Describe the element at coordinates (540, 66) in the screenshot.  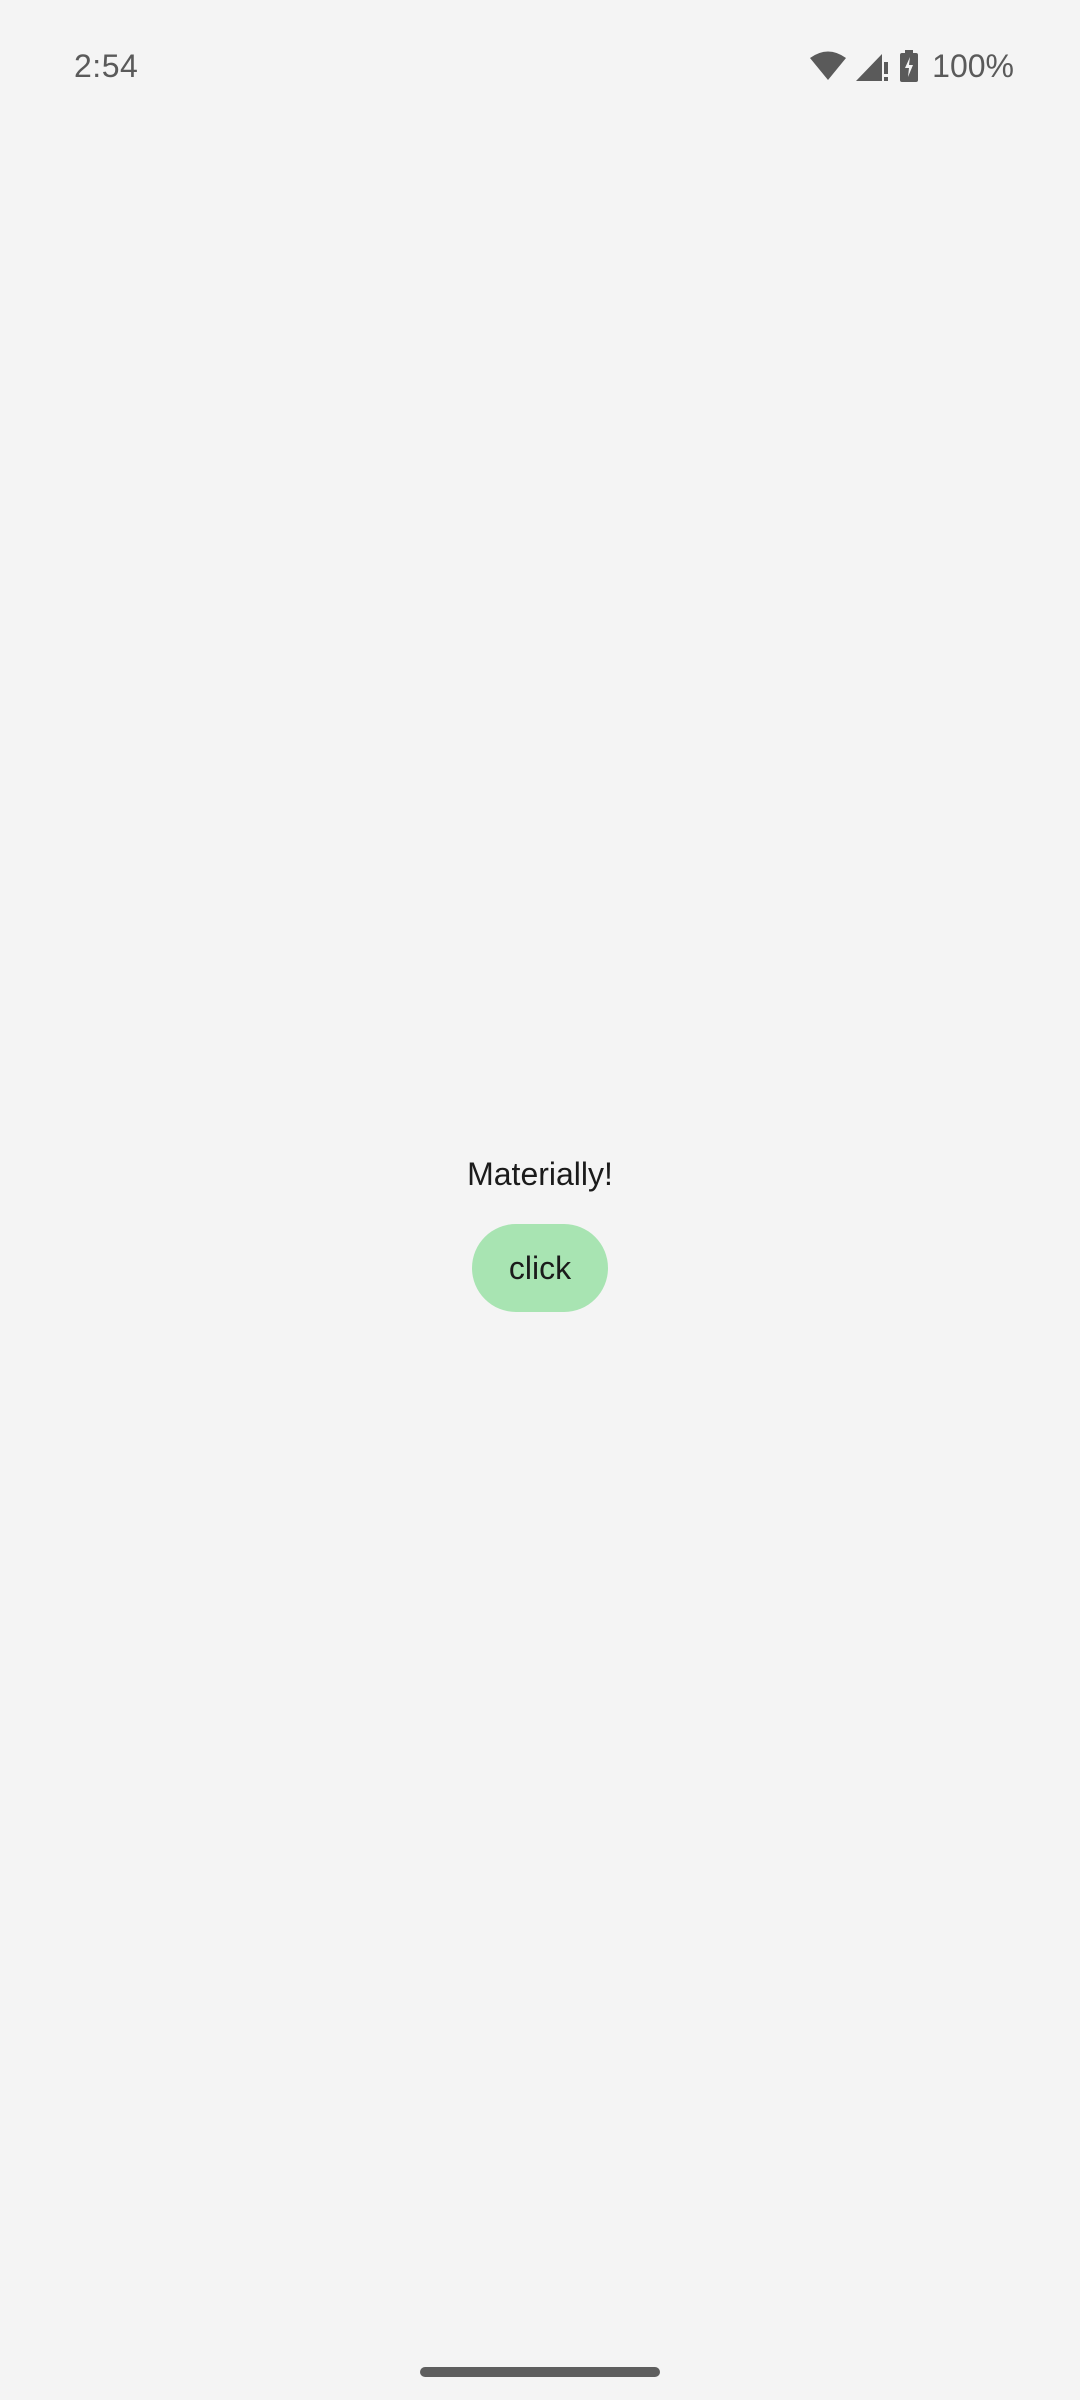
I see `status-bar: 2:54 100%` at that location.